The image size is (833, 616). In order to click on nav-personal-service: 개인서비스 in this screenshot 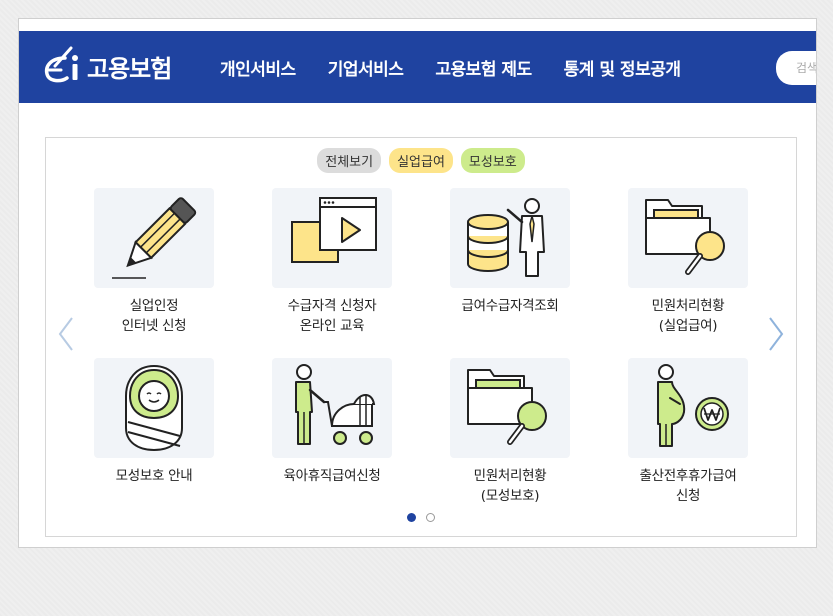, I will do `click(258, 67)`.